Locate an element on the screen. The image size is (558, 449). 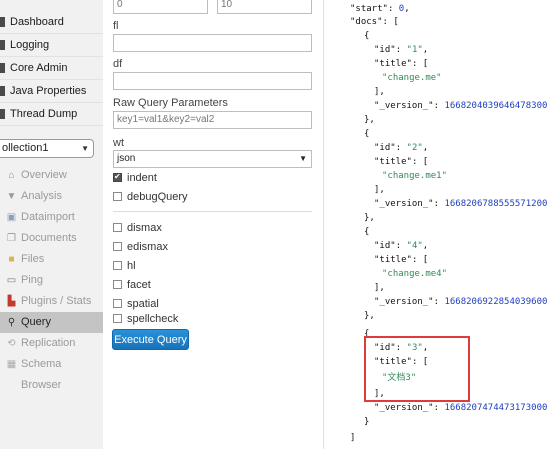
hl-checkbox is located at coordinates (117, 265).